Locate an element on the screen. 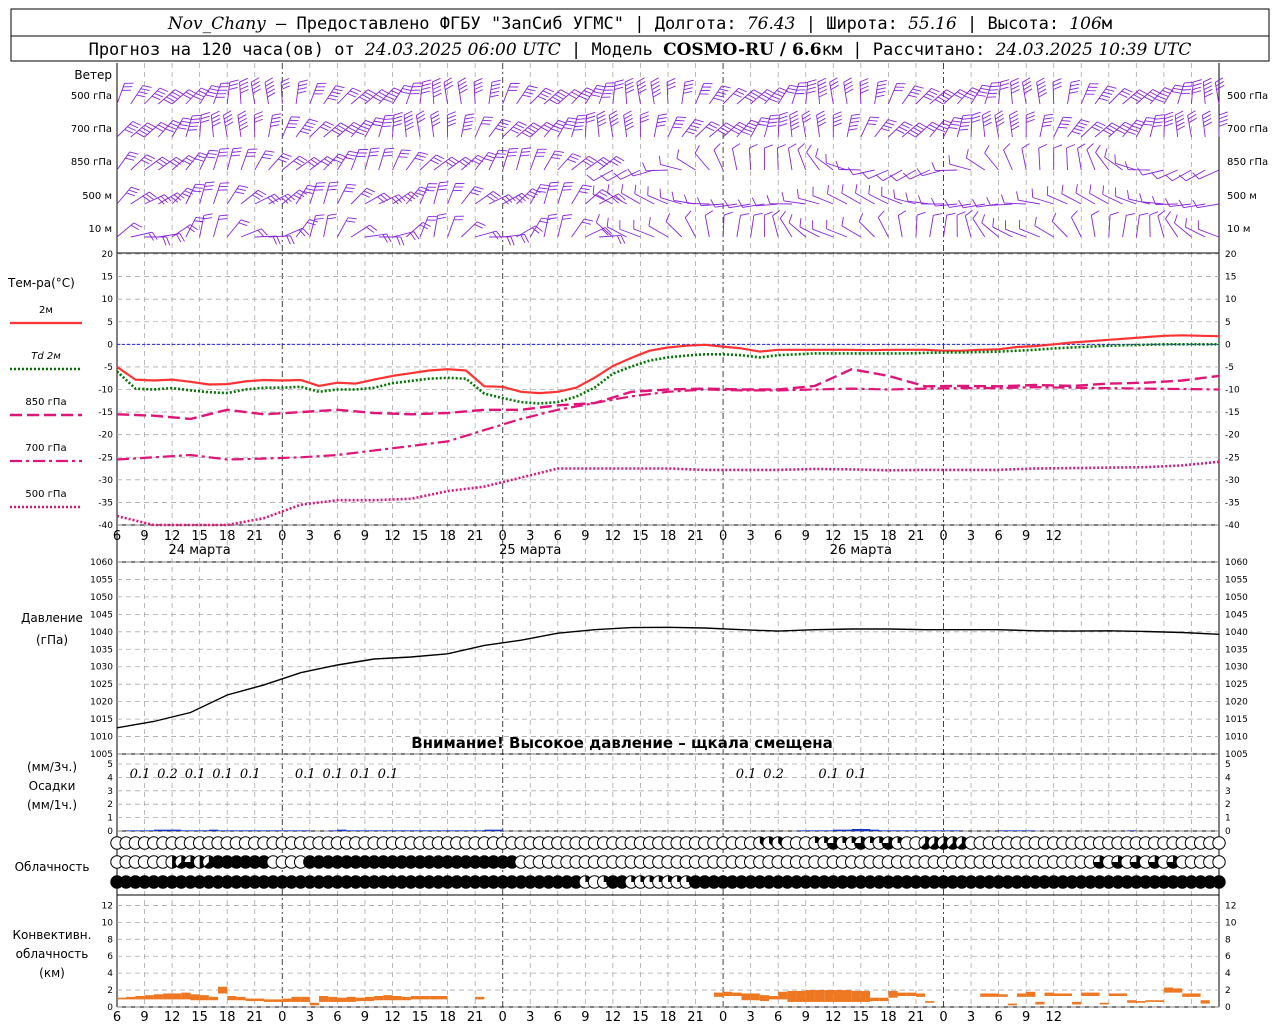  pressure-ytick-right: 1030 is located at coordinates (1236, 668).